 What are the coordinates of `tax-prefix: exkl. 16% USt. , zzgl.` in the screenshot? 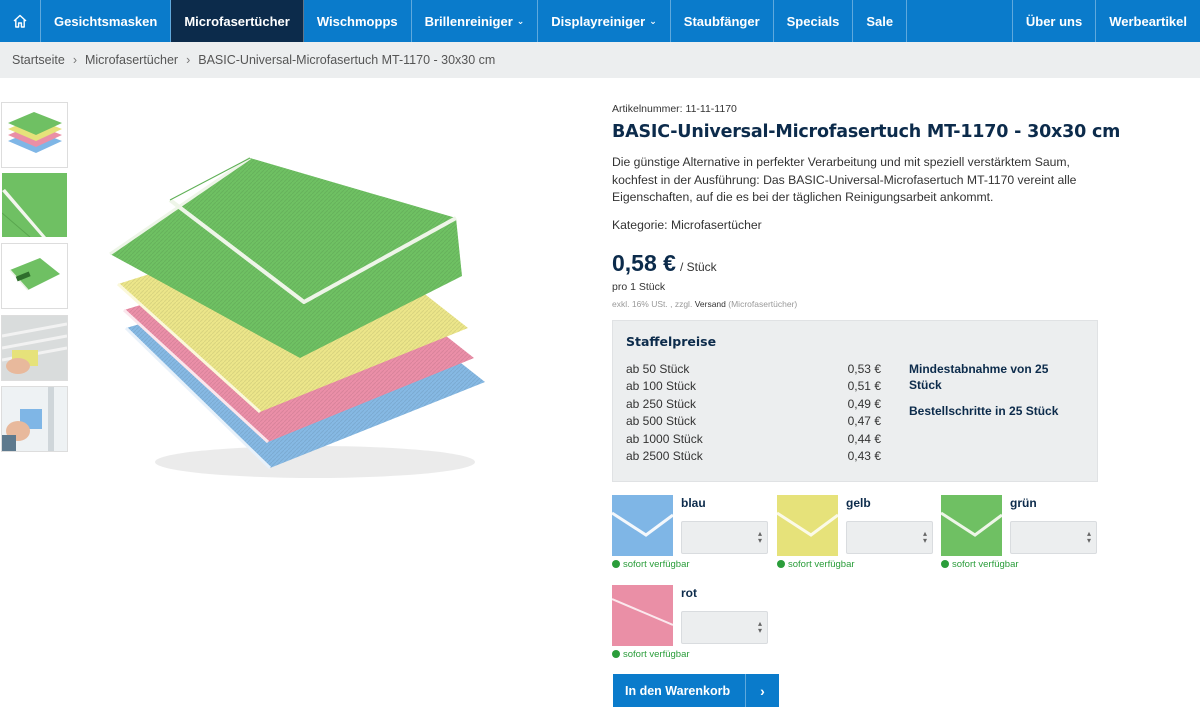 It's located at (652, 304).